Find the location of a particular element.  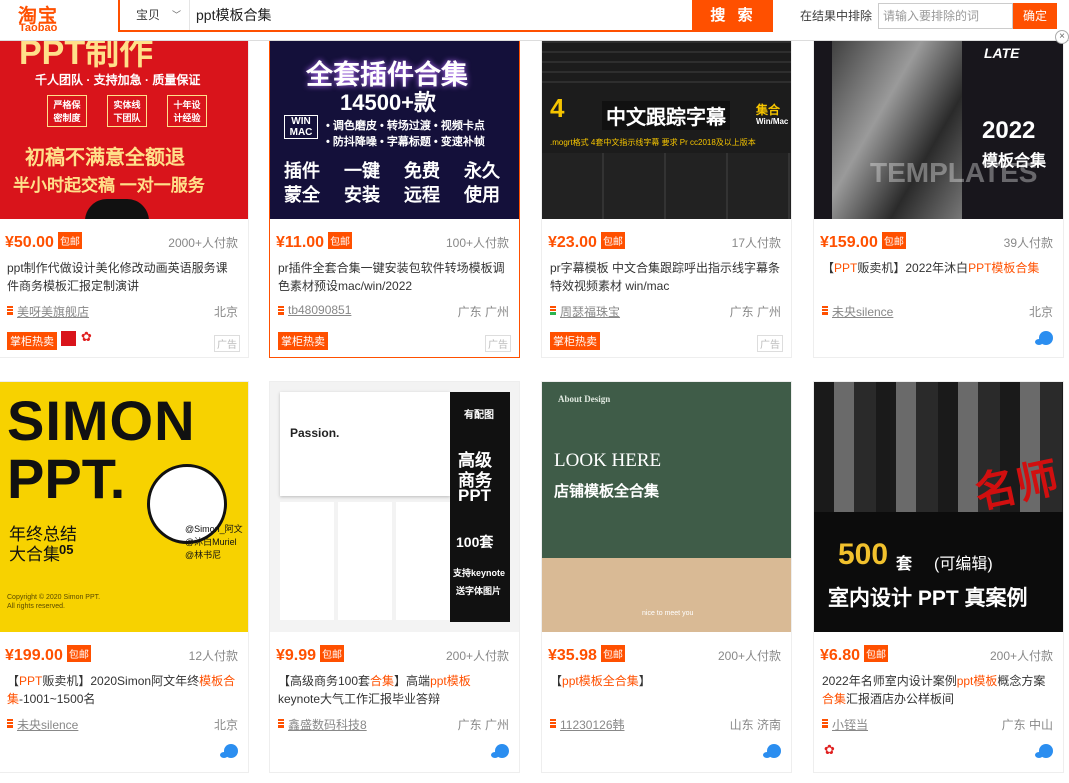

location: 北京 is located at coordinates (225, 725).